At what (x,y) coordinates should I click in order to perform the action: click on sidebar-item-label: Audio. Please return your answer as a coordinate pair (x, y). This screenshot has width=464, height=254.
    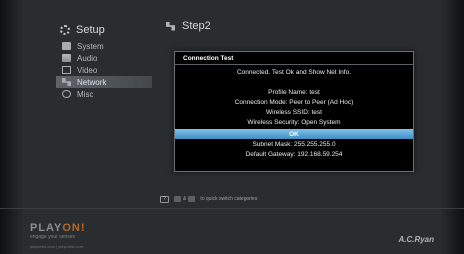
    Looking at the image, I should click on (87, 58).